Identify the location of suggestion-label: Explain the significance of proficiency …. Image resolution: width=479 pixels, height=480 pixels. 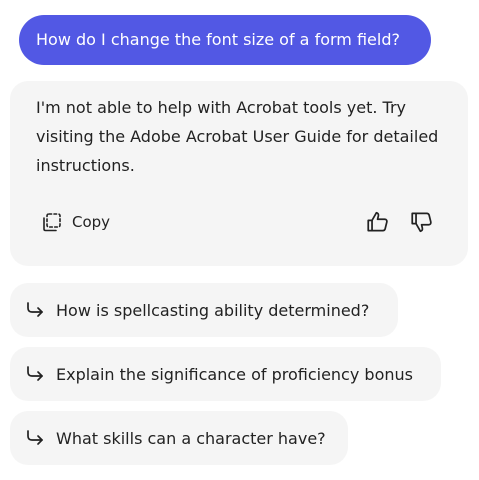
(234, 374).